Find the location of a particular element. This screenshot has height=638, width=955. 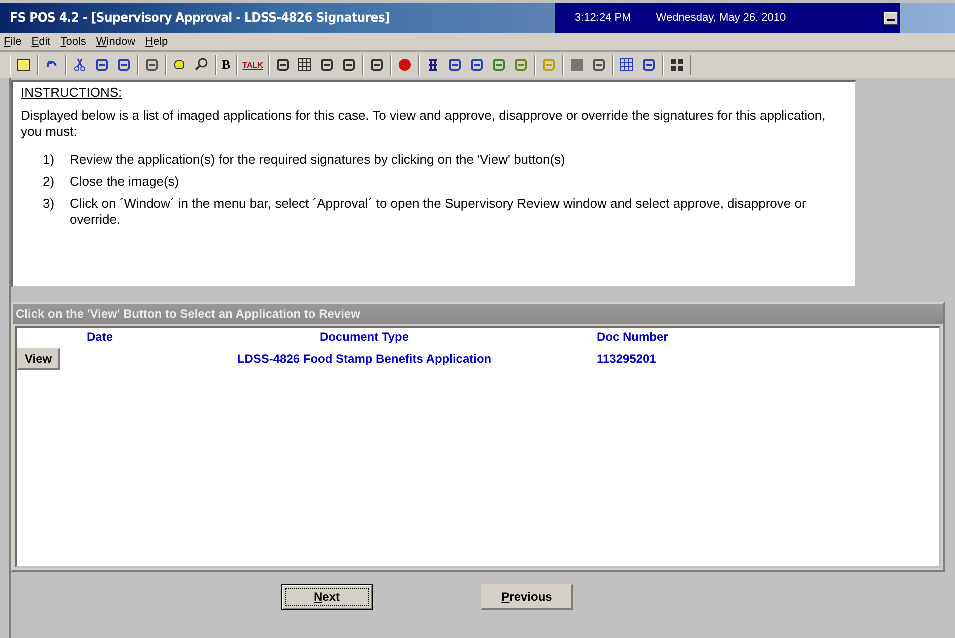

menu-item: Tools is located at coordinates (73, 42).